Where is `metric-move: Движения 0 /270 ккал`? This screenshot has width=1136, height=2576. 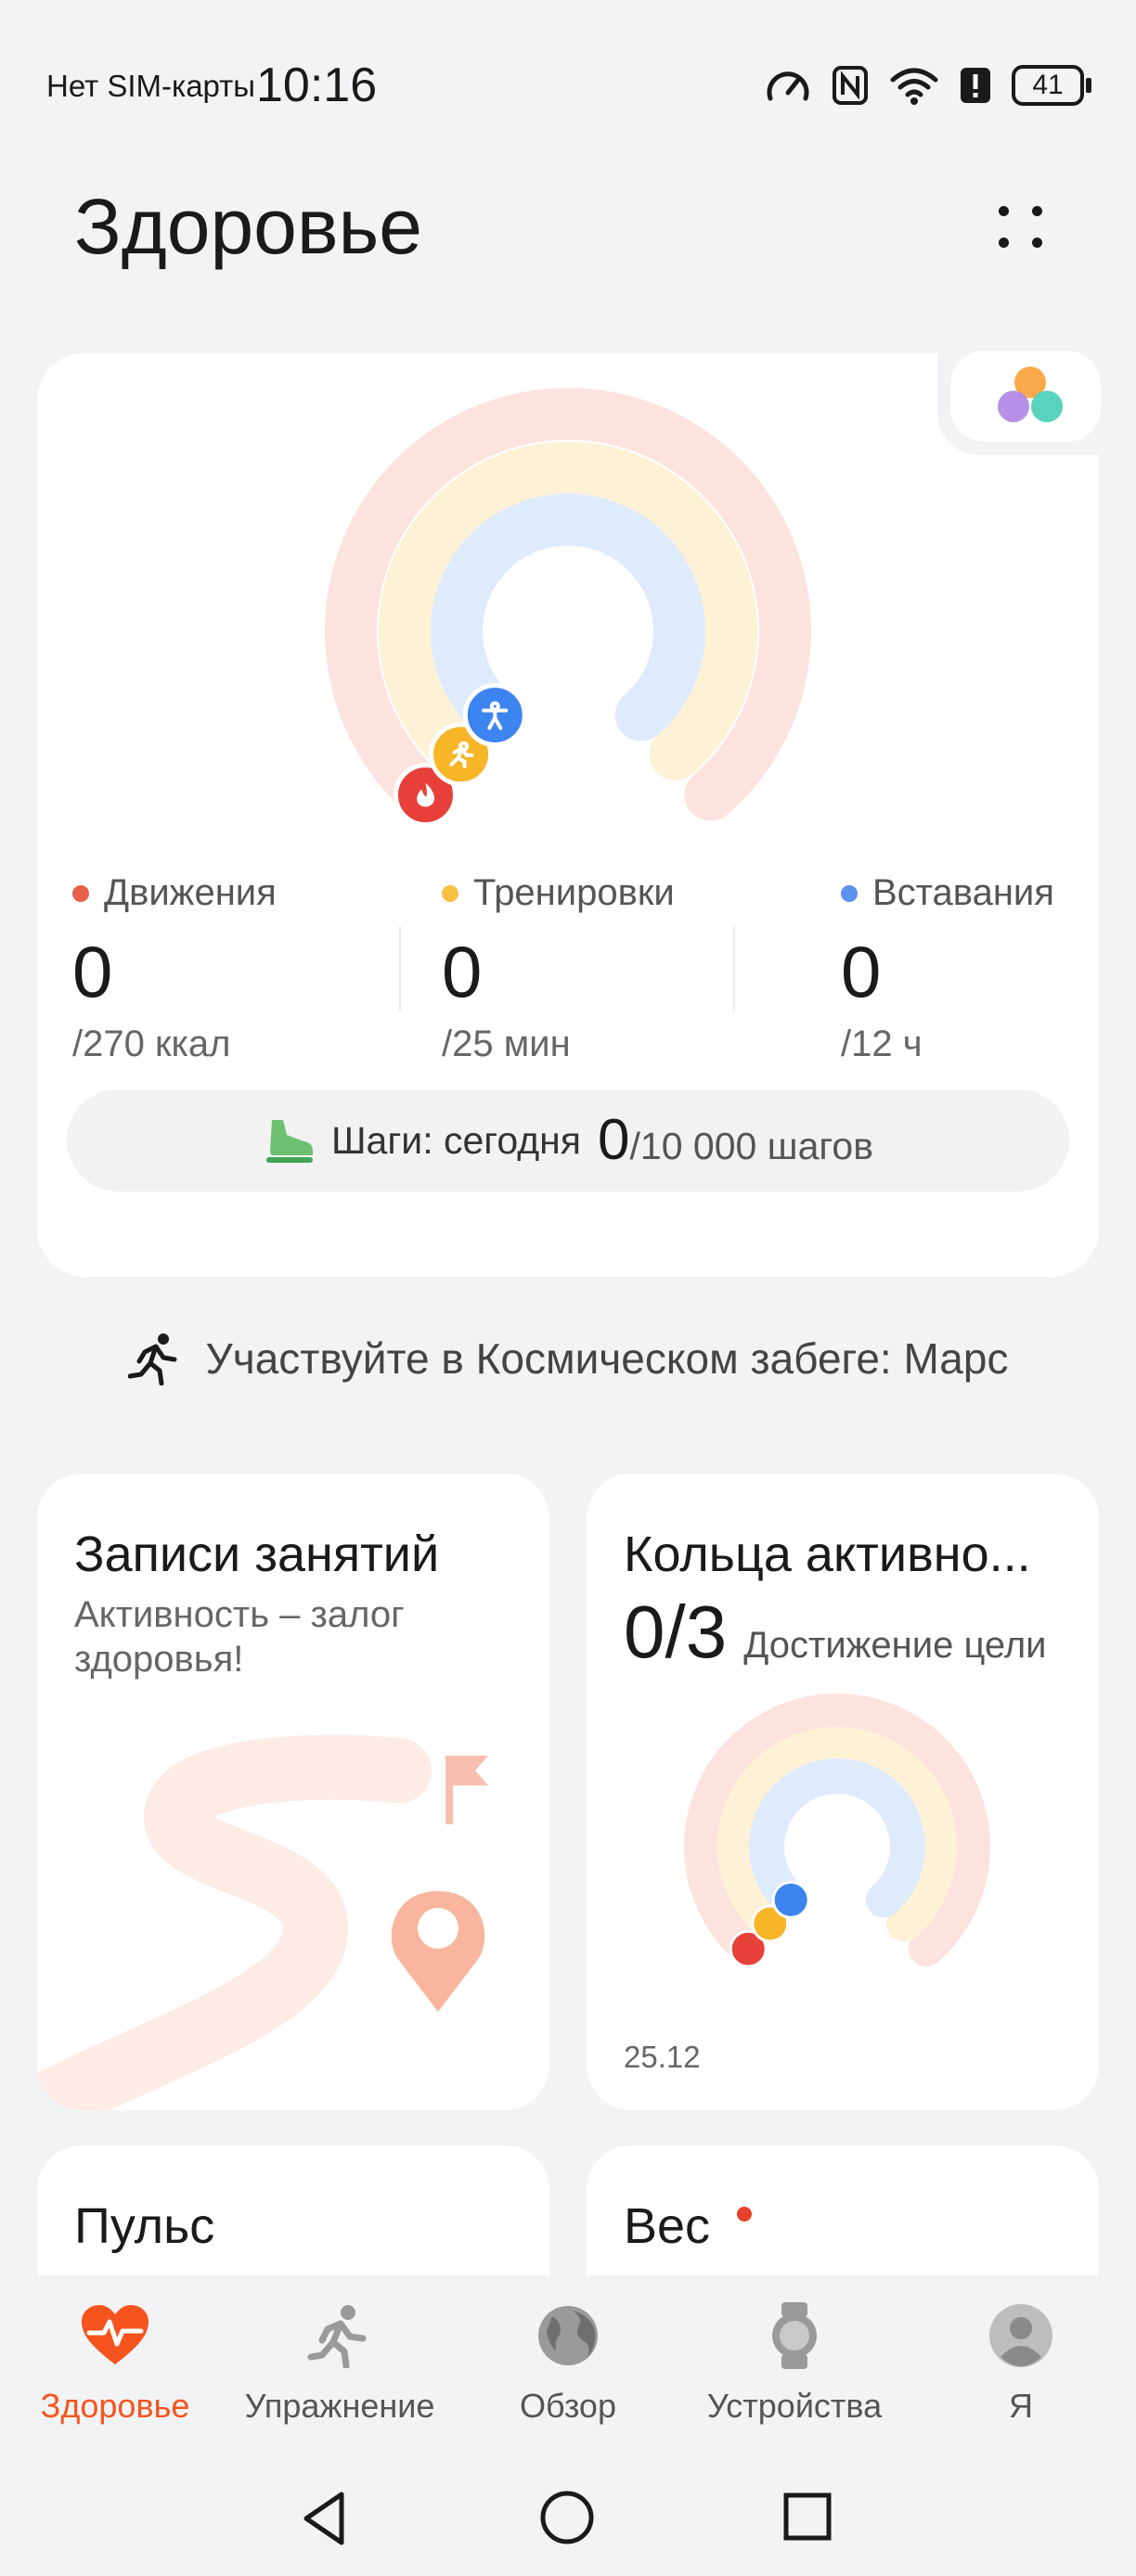
metric-move: Движения 0 /270 ккал is located at coordinates (174, 969).